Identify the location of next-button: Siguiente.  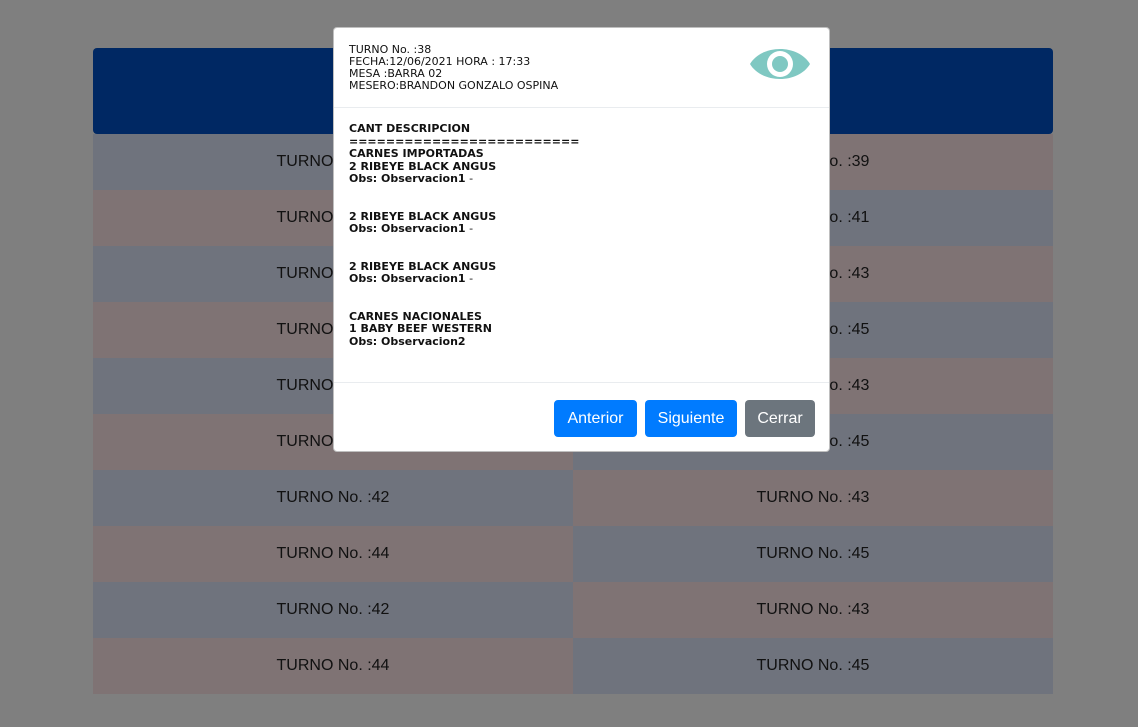
(691, 418).